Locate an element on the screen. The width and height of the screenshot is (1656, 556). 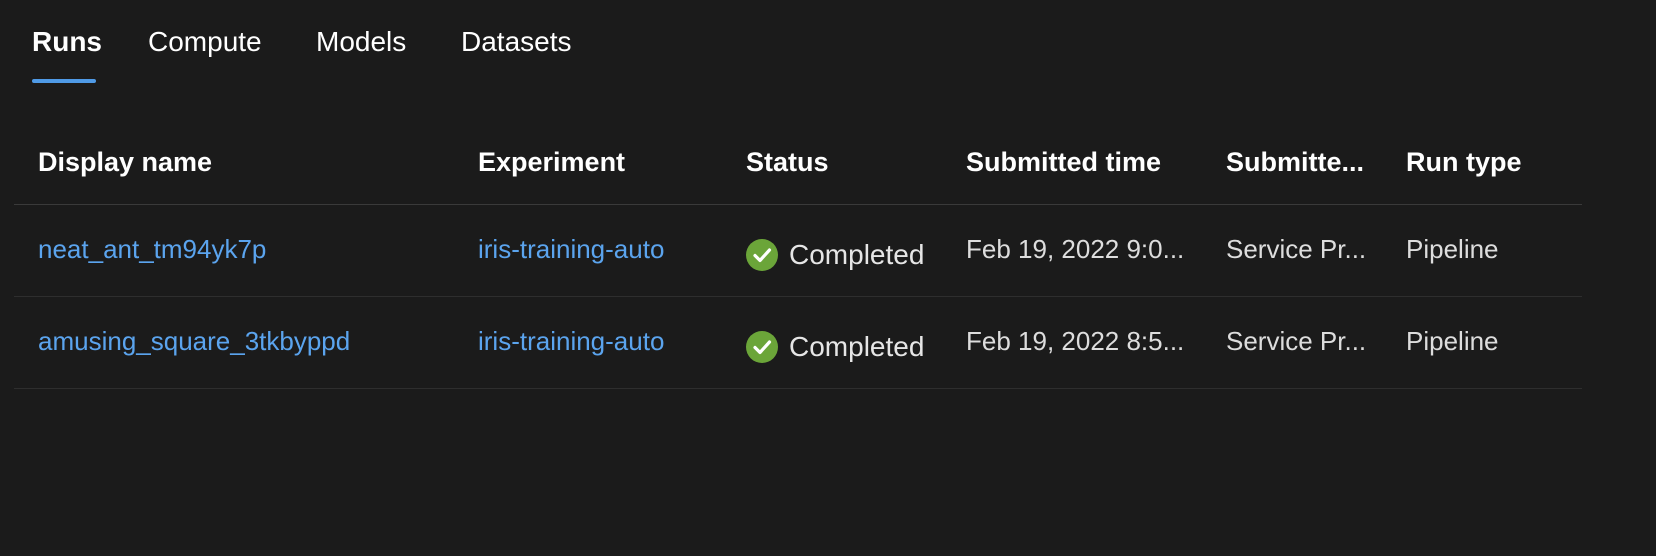
tab-runs: Runs is located at coordinates (67, 42).